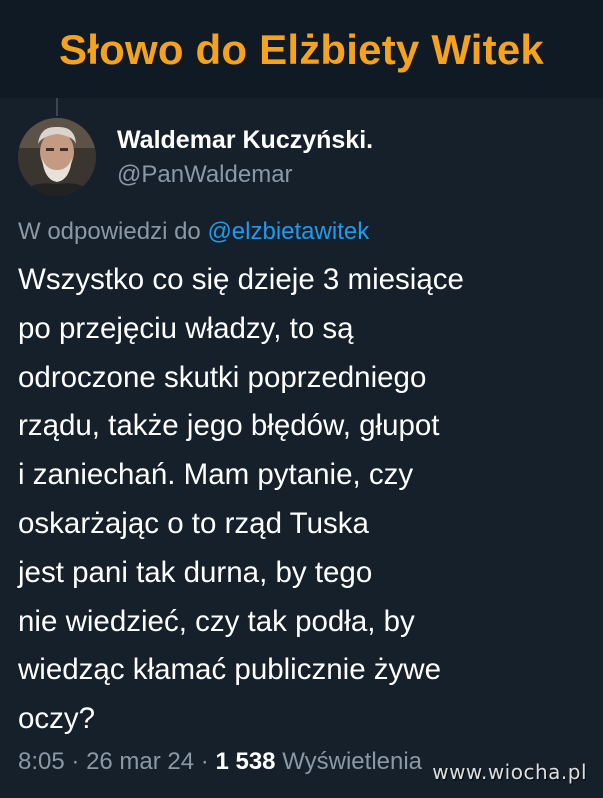  What do you see at coordinates (205, 175) in the screenshot?
I see `author-handle: @PanWaldemar` at bounding box center [205, 175].